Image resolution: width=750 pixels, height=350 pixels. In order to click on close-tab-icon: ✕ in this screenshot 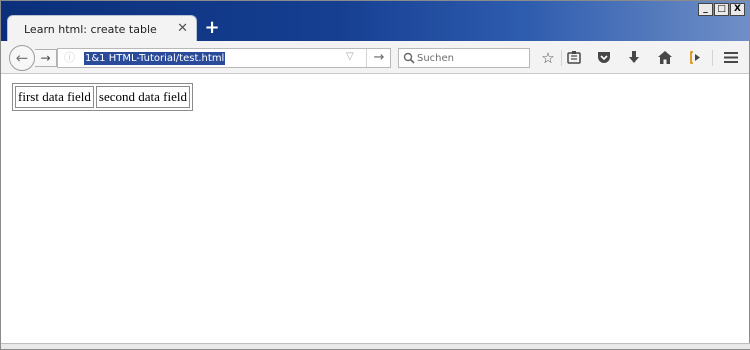, I will do `click(182, 28)`.